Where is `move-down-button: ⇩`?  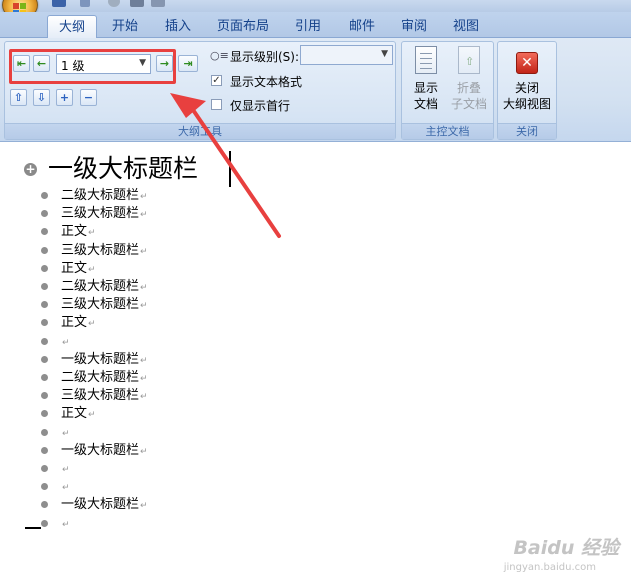
move-down-button: ⇩ is located at coordinates (41, 97).